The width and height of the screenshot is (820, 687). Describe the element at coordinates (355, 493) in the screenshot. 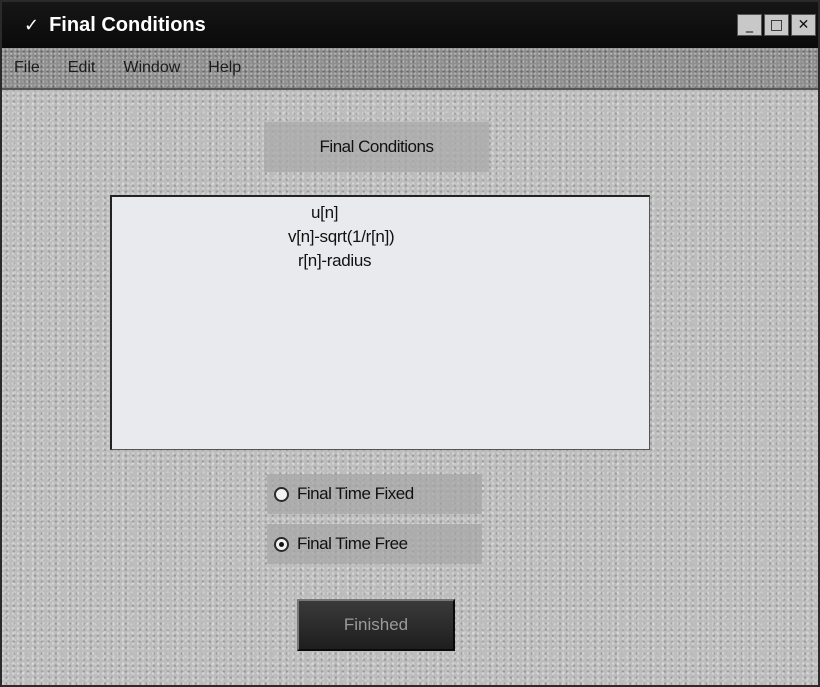

I see `radio-label: Final Time Fixed` at that location.